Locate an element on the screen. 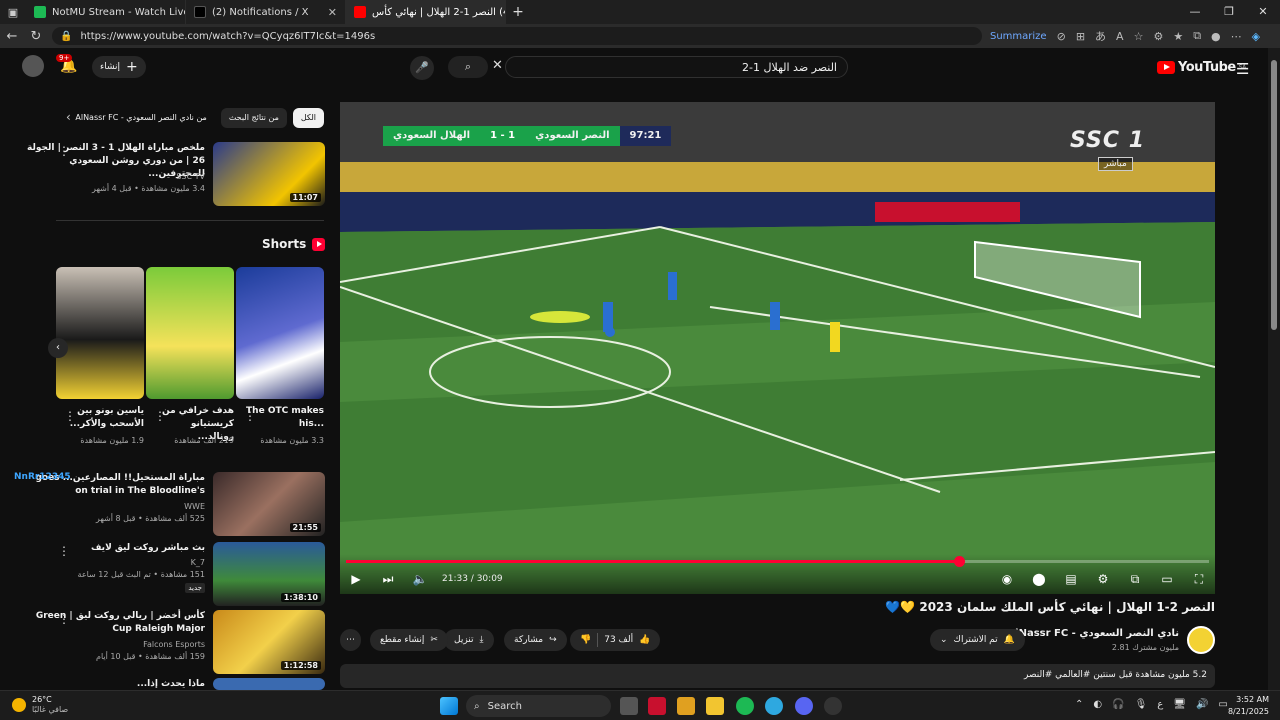 The height and width of the screenshot is (720, 1280). subtitles-icon: ▤ is located at coordinates (1071, 579).